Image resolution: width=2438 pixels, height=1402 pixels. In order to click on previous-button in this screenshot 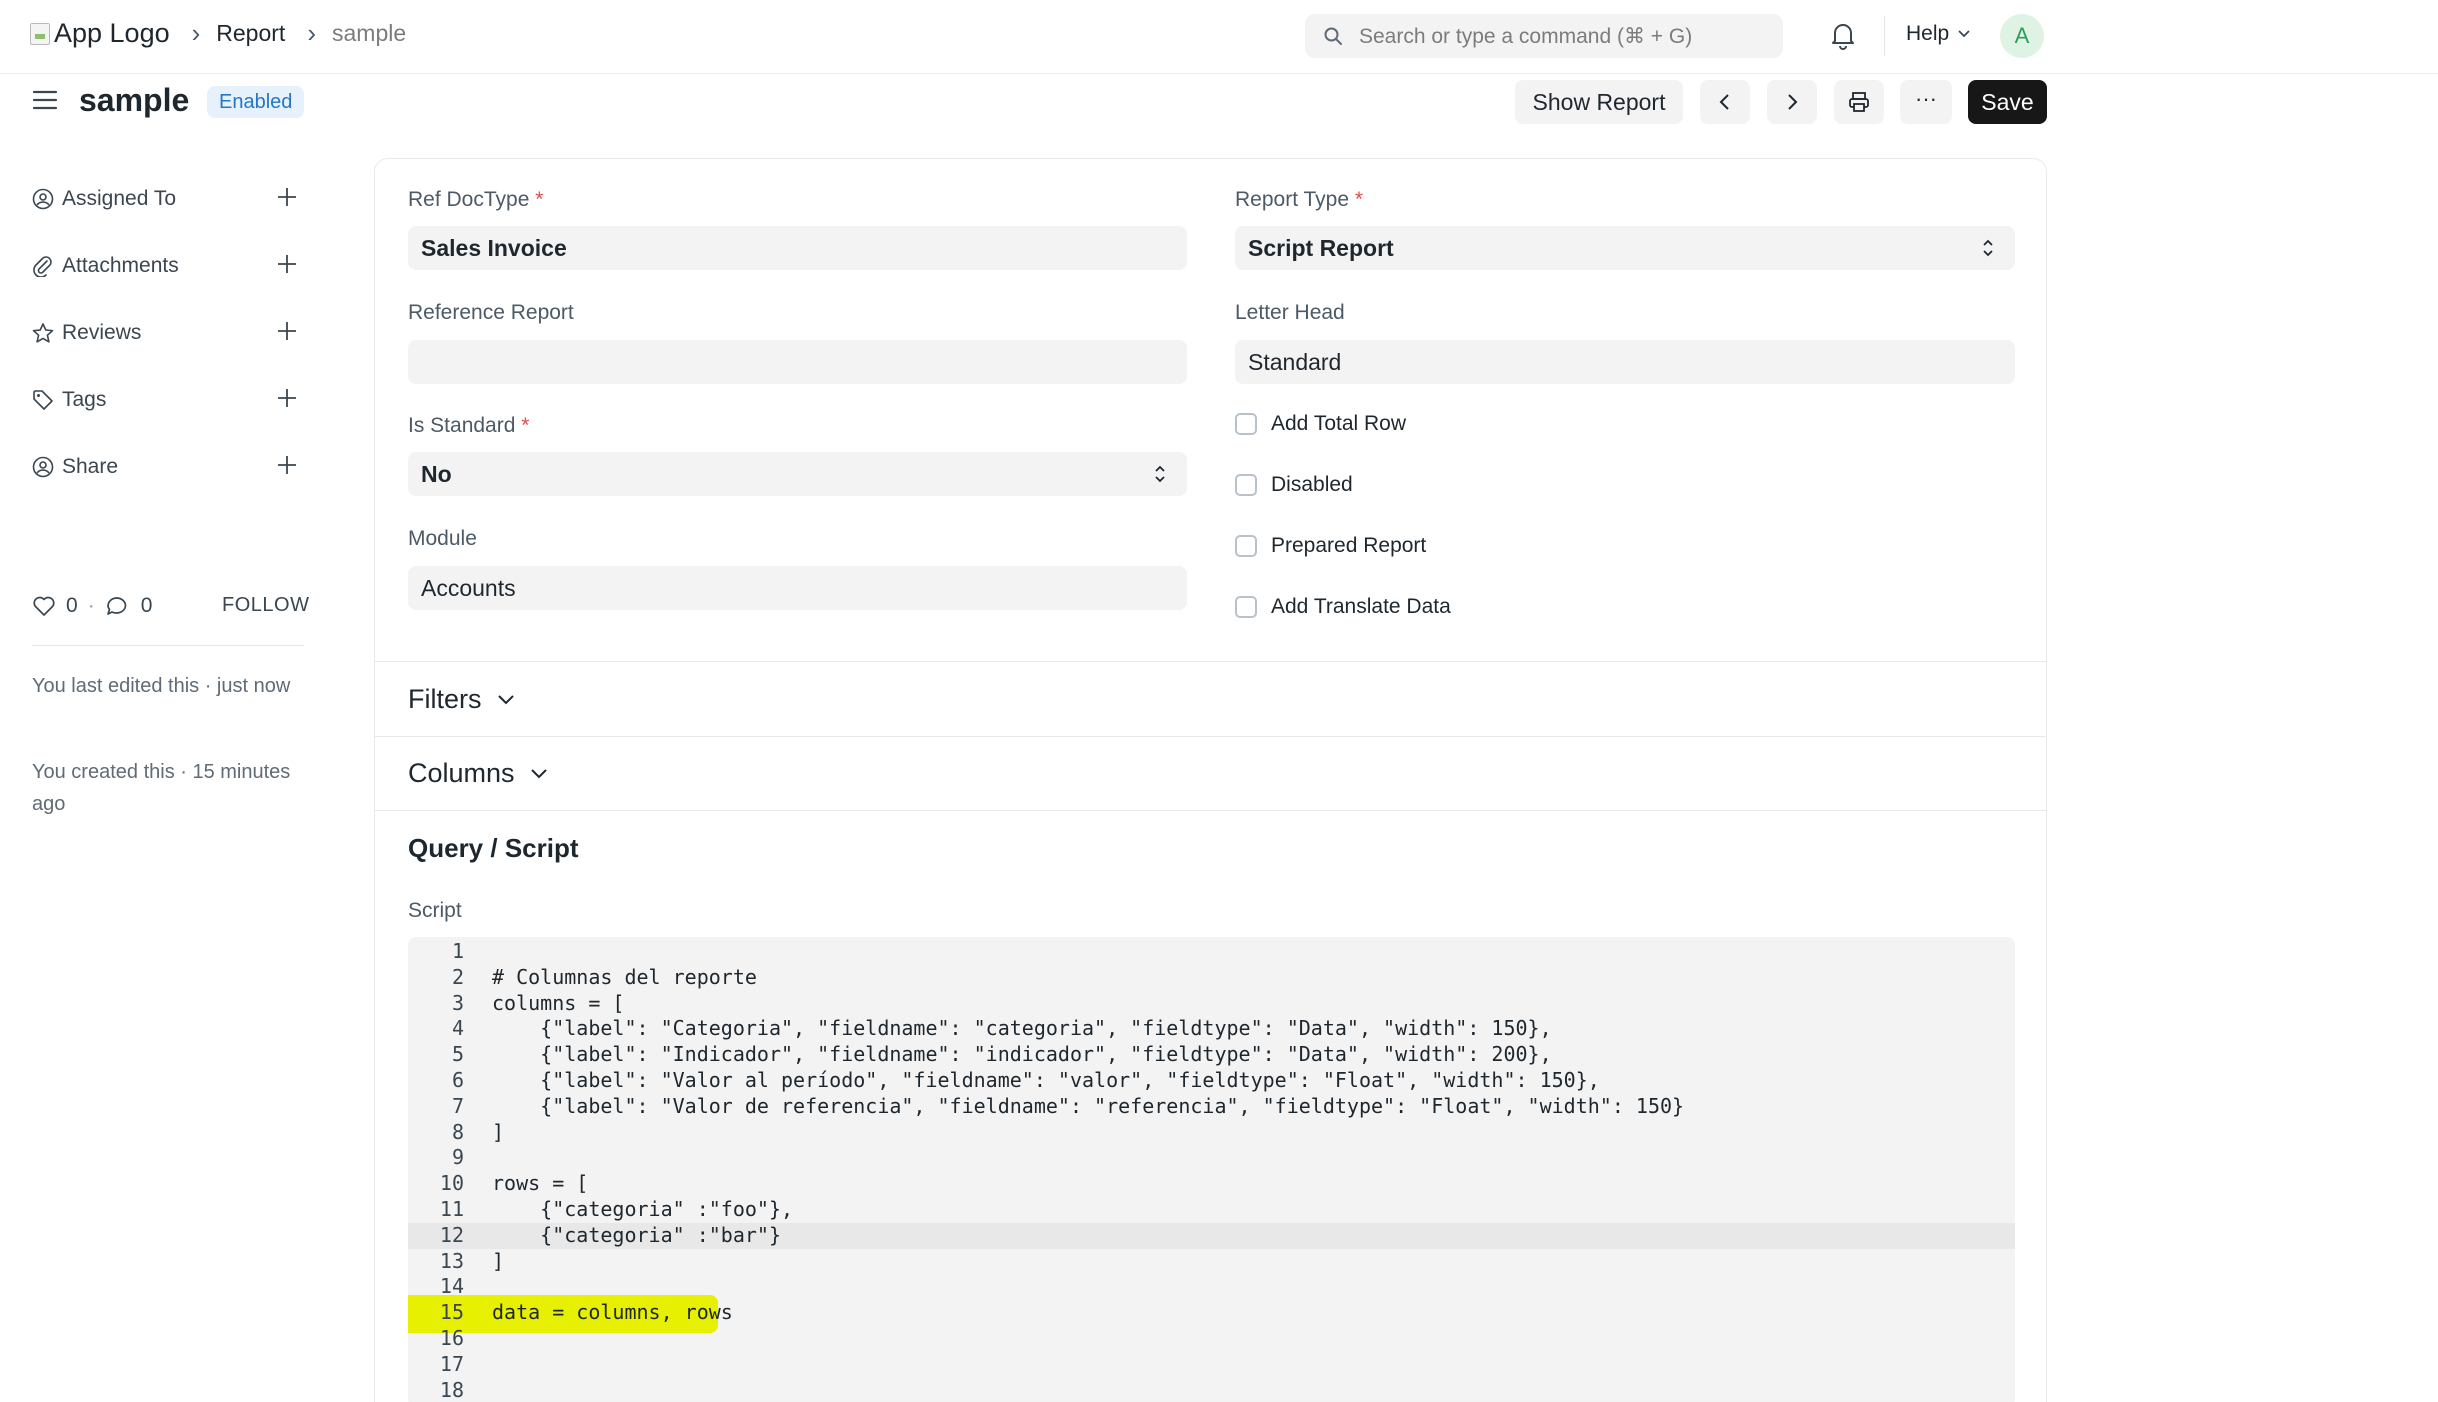, I will do `click(1725, 102)`.